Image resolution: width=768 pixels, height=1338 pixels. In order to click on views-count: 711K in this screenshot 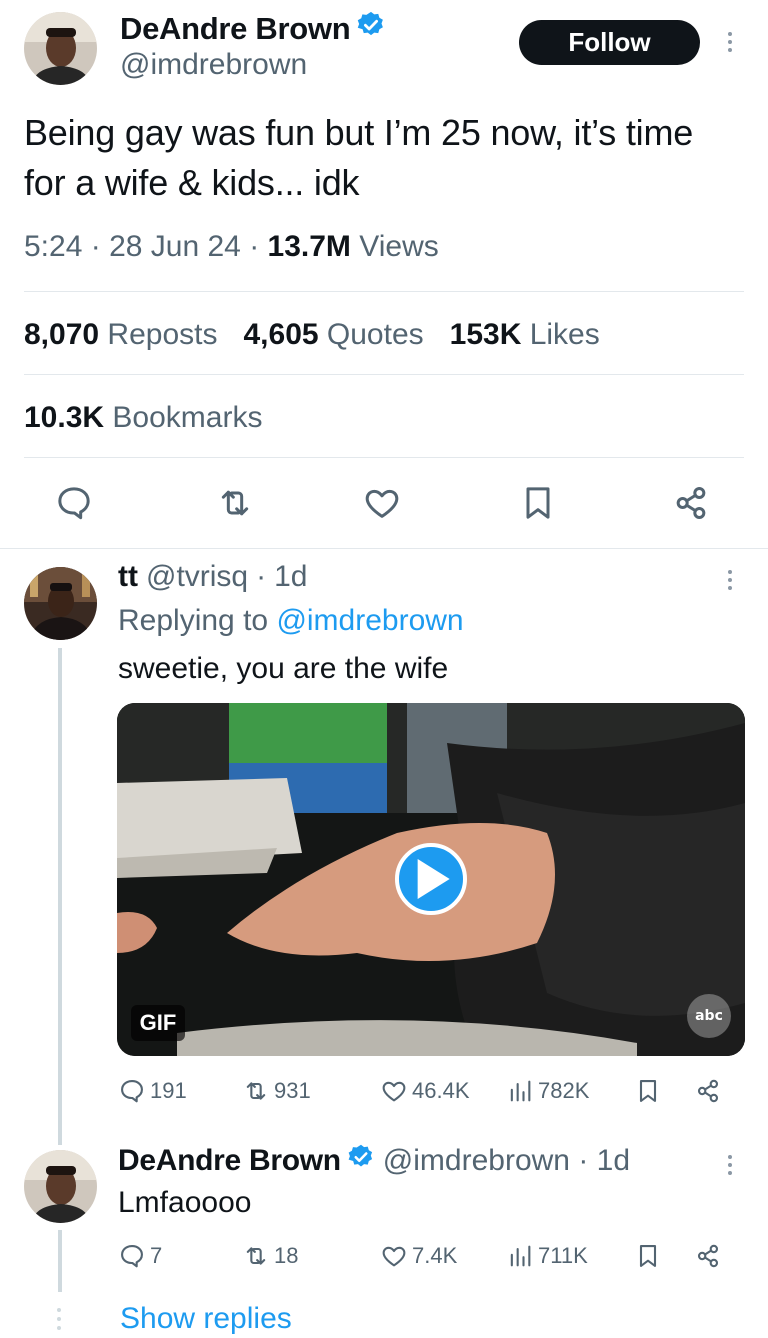, I will do `click(563, 1255)`.